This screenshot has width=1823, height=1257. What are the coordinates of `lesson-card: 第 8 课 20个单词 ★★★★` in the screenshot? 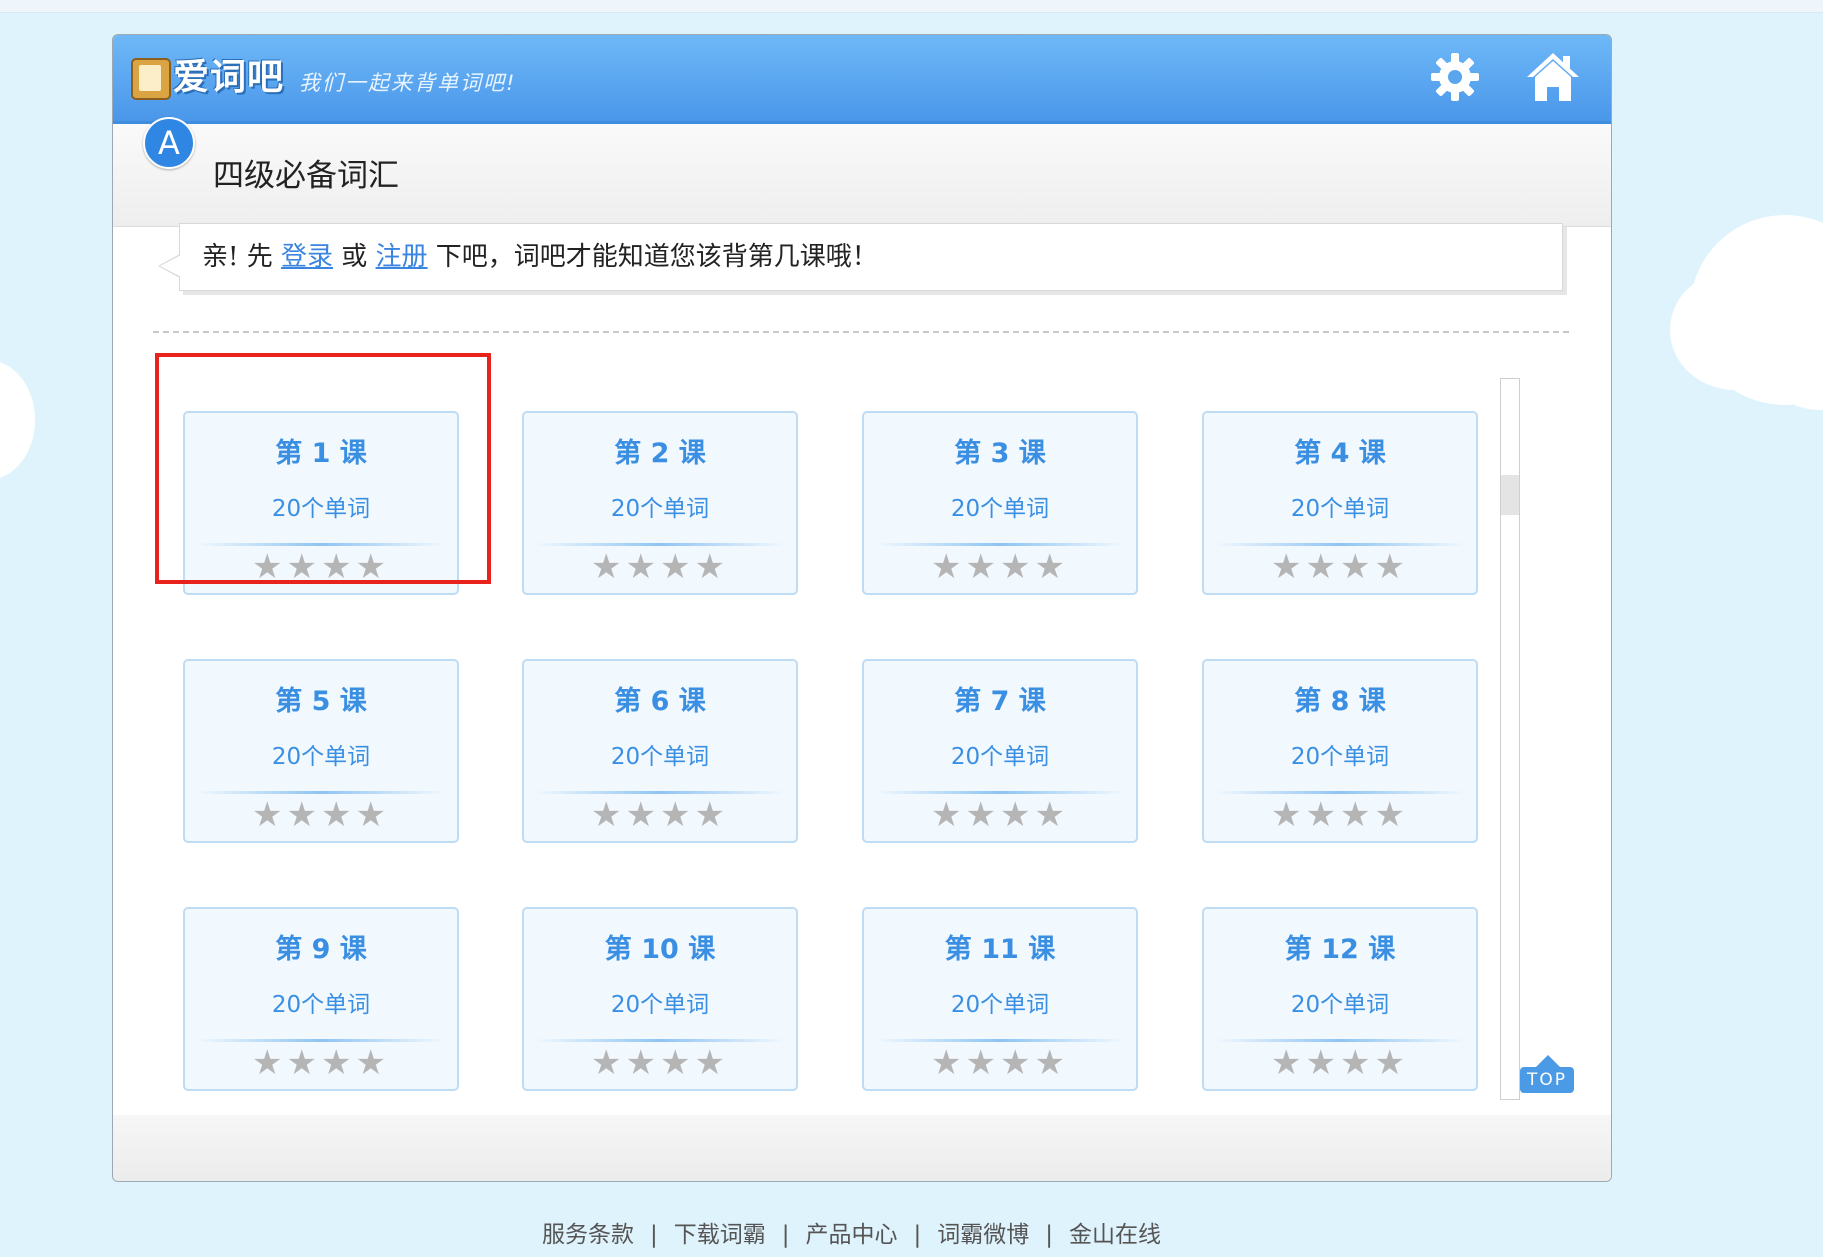 It's located at (1340, 751).